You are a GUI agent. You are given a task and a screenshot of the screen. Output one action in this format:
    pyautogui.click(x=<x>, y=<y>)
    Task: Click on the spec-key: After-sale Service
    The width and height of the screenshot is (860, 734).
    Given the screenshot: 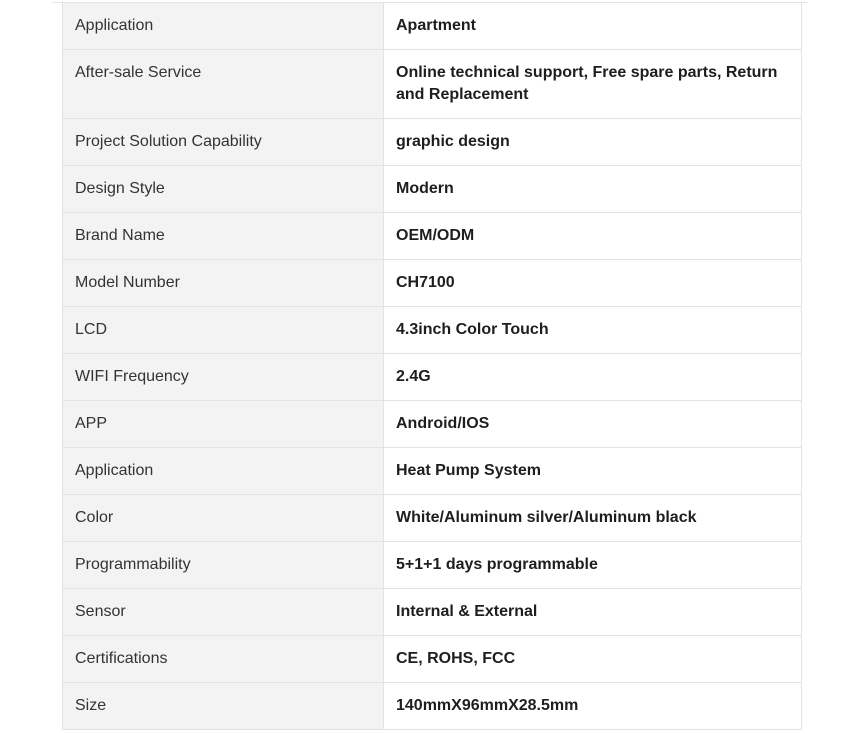 What is the action you would take?
    pyautogui.click(x=223, y=84)
    